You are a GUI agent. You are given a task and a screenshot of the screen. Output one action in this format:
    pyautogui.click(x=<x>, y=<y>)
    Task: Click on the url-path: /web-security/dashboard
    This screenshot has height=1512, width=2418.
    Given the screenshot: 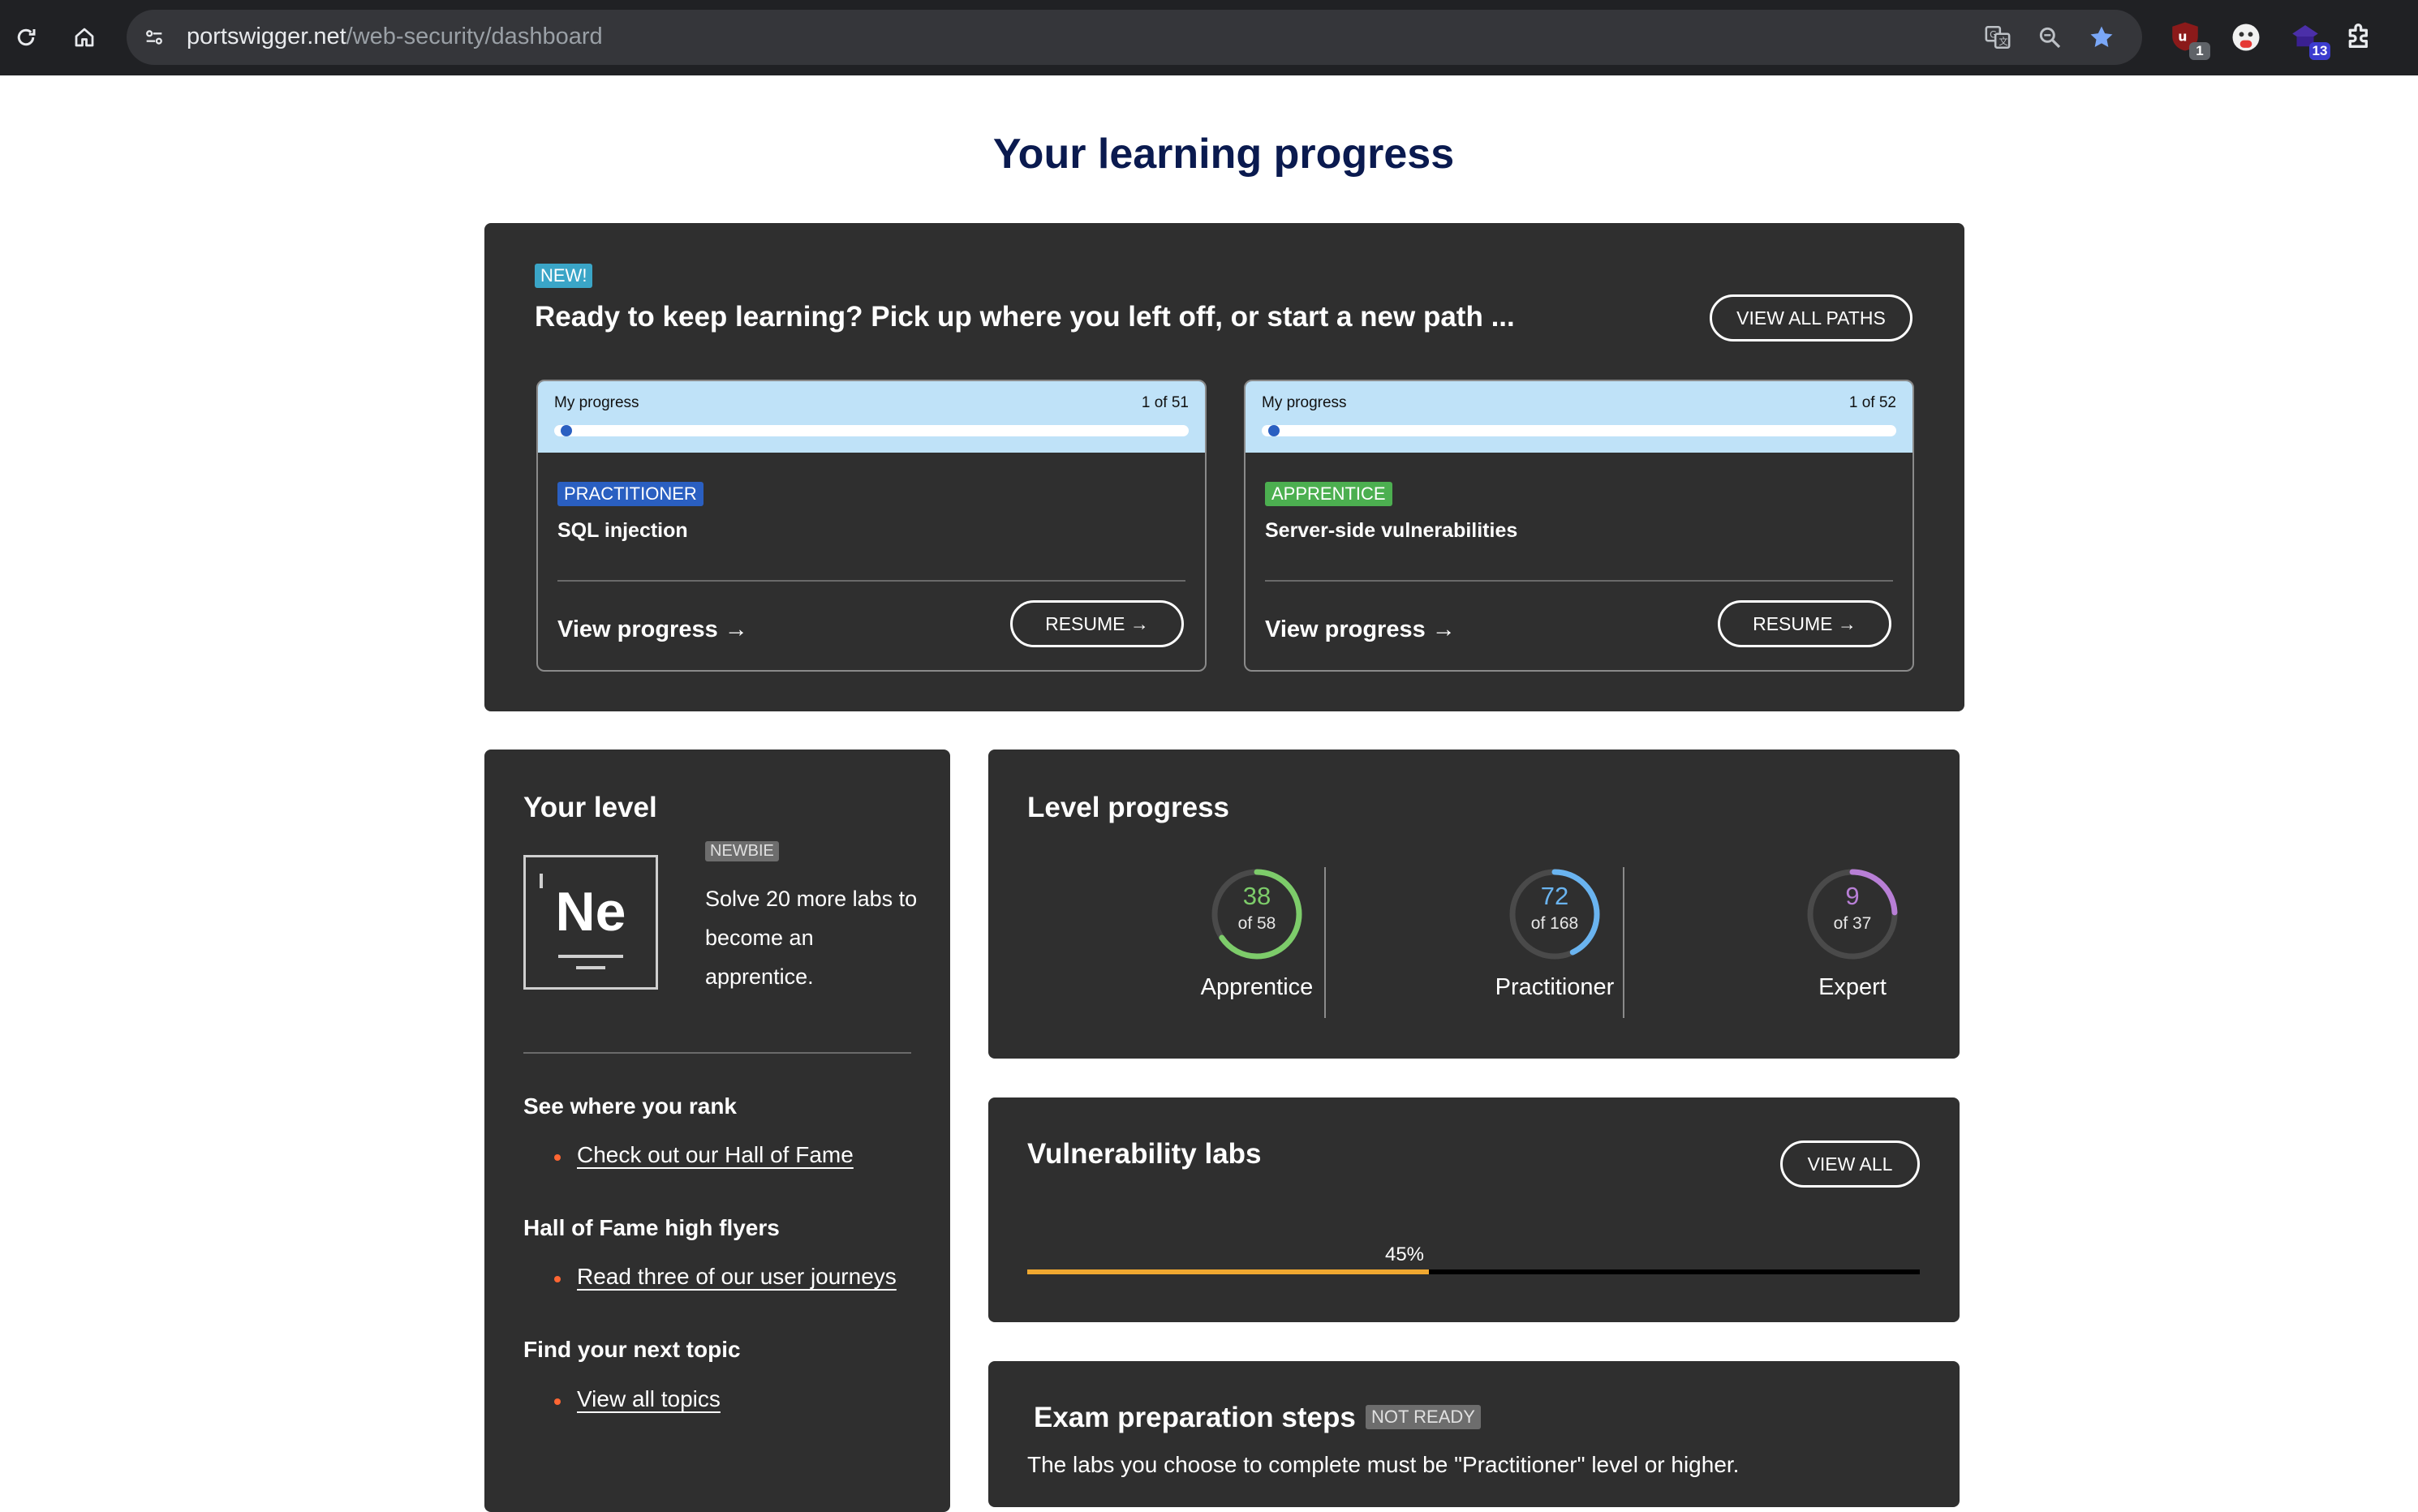 What is the action you would take?
    pyautogui.click(x=475, y=36)
    